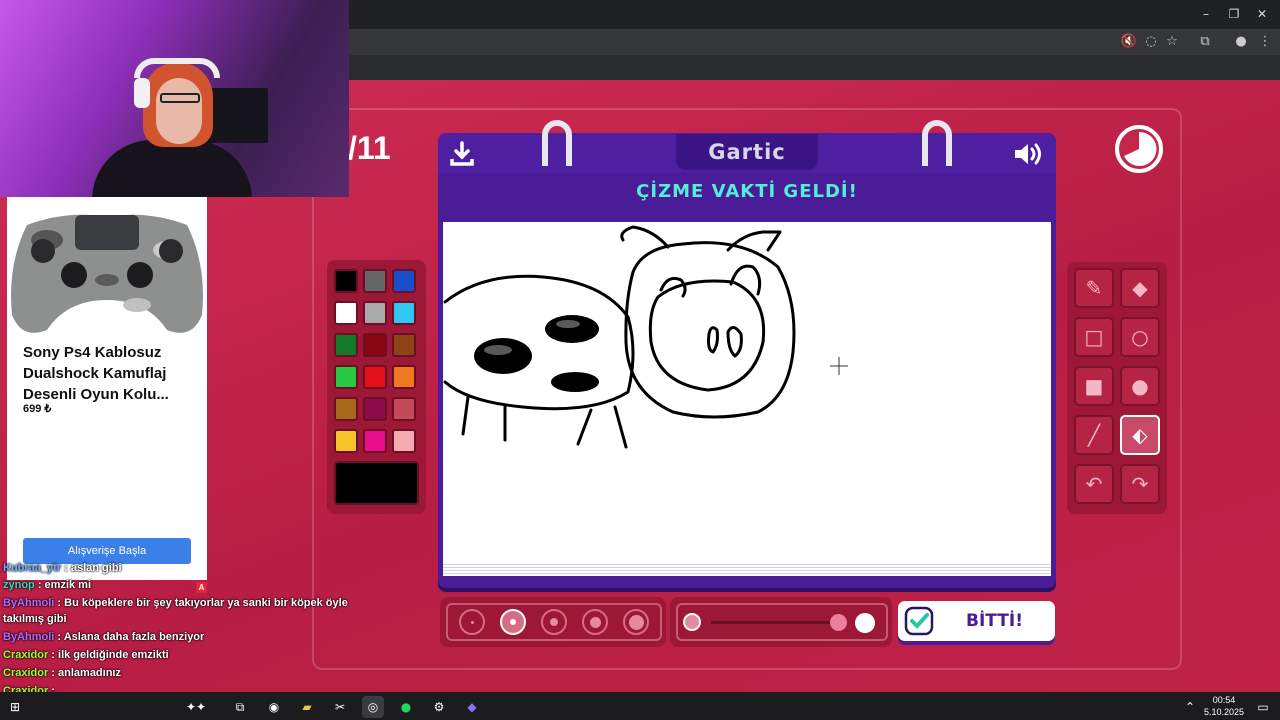  Describe the element at coordinates (1172, 42) in the screenshot. I see `bookmark-star-icon: ☆` at that location.